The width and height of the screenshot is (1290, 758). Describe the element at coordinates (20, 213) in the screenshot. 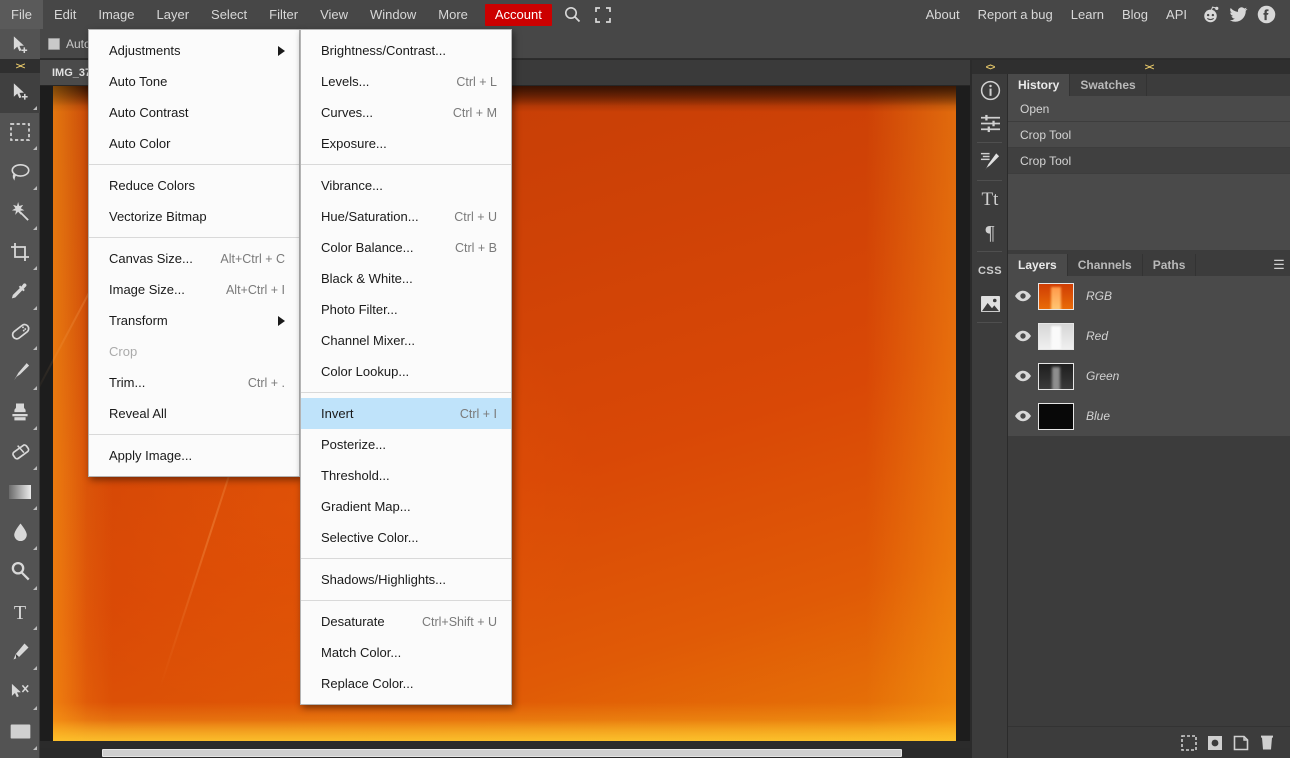

I see `magic-wand-tool` at that location.